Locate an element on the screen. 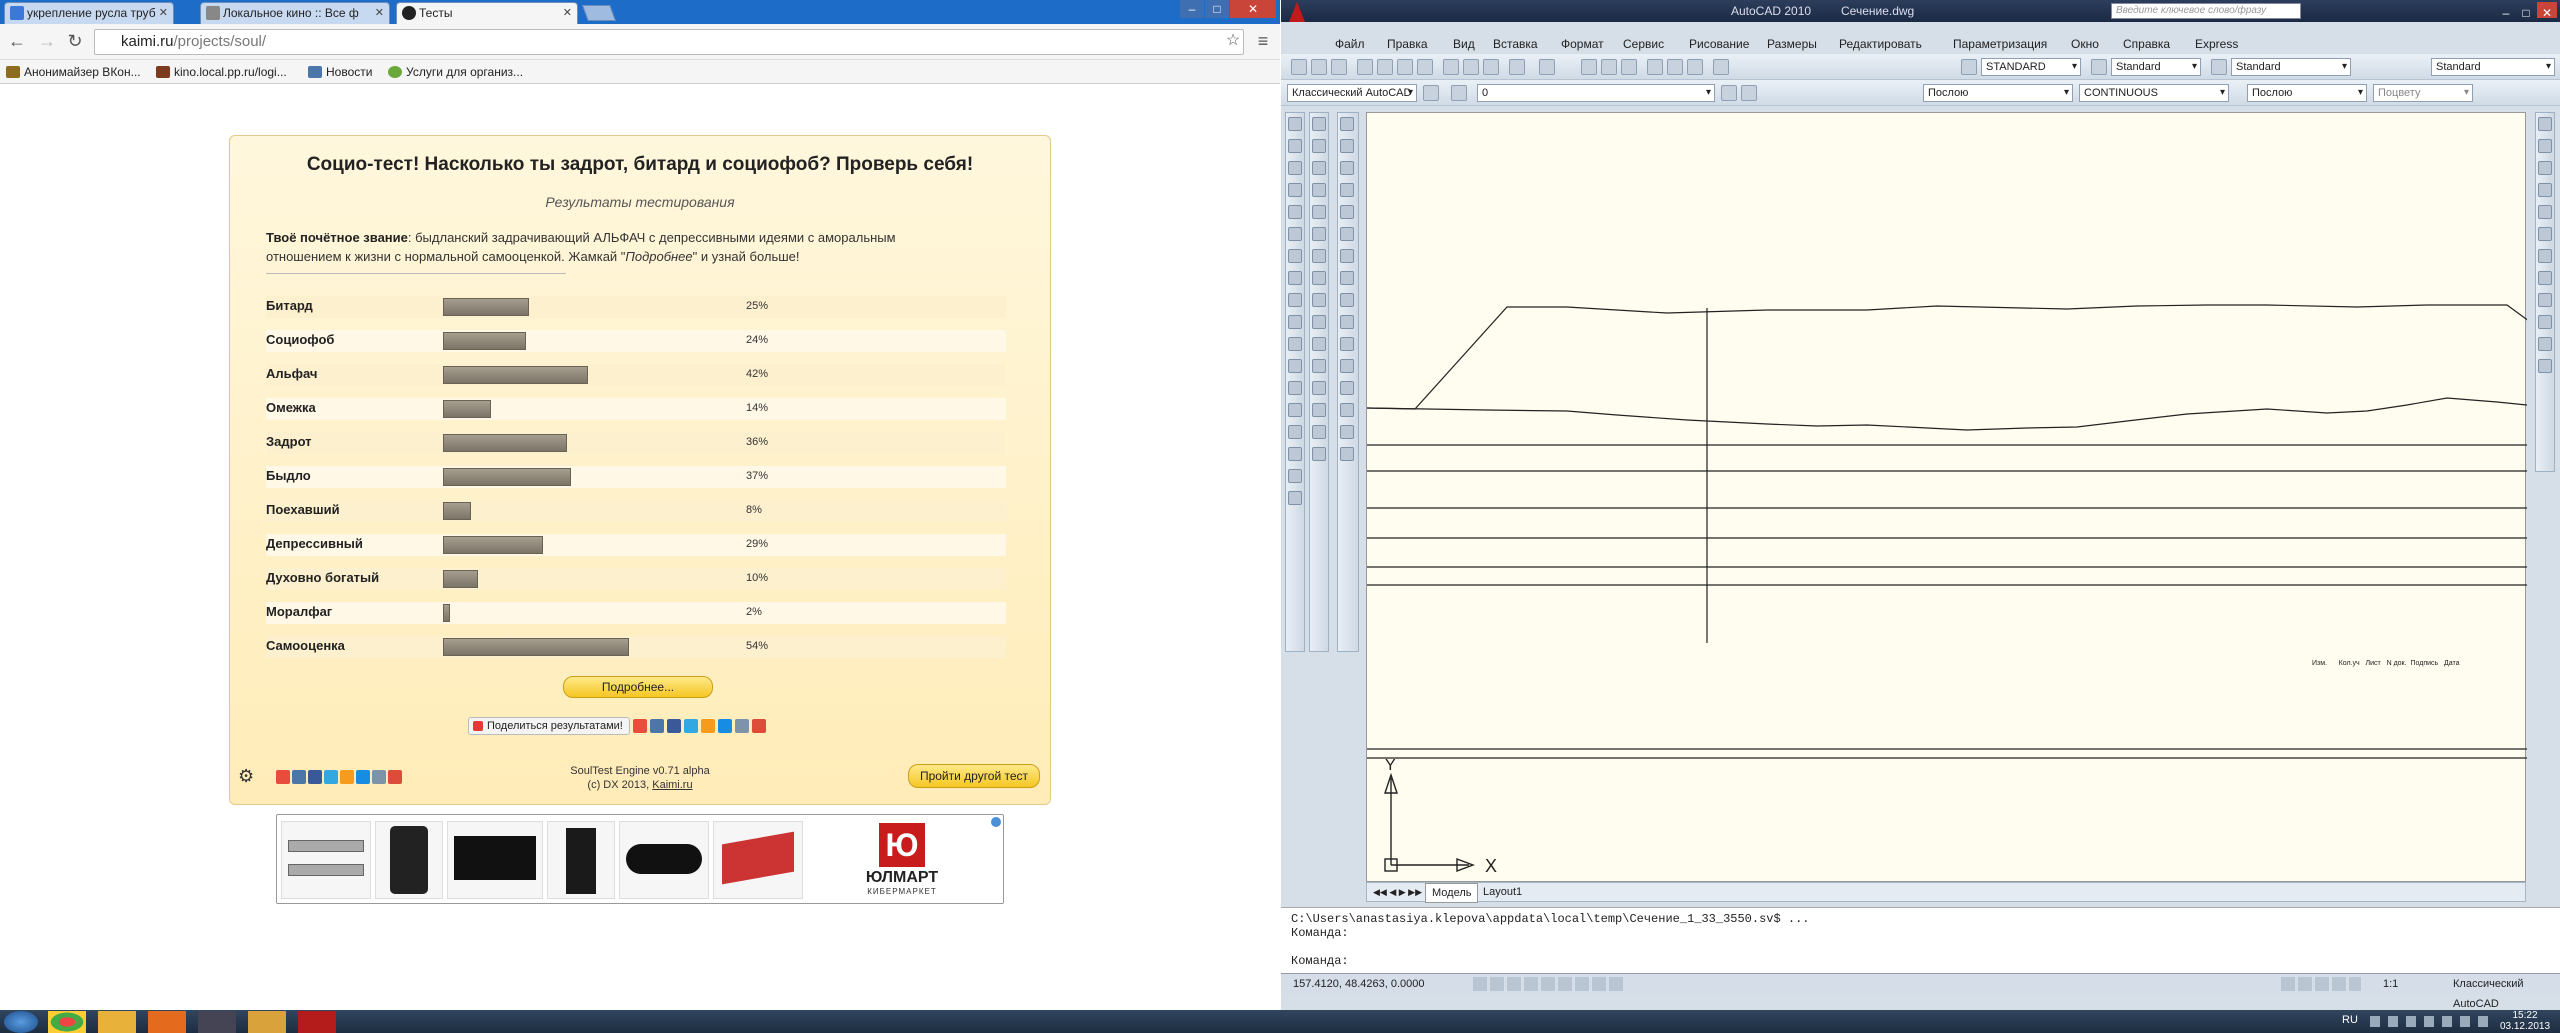  dim-arc-icon is located at coordinates (1319, 168).